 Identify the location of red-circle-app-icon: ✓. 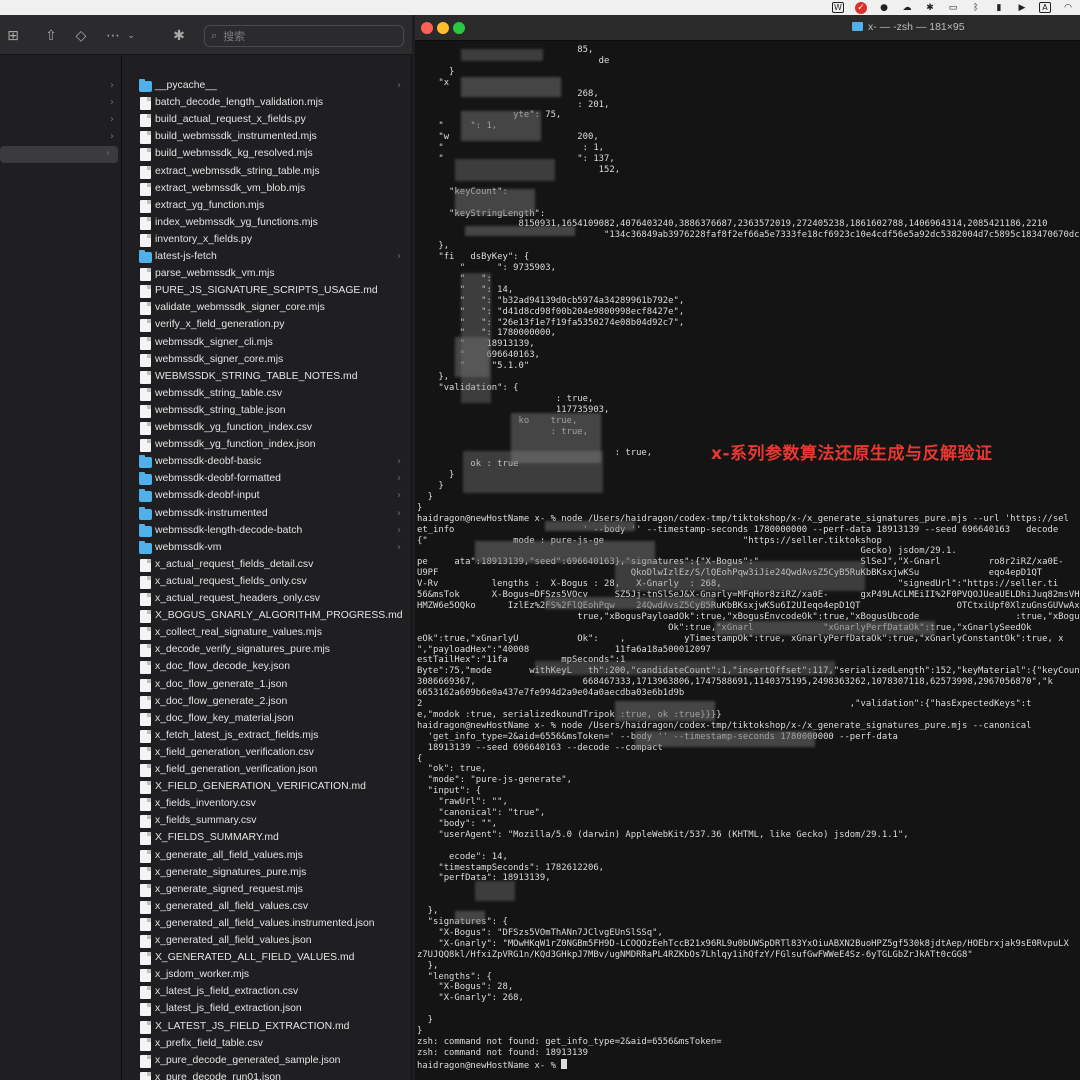
(861, 7).